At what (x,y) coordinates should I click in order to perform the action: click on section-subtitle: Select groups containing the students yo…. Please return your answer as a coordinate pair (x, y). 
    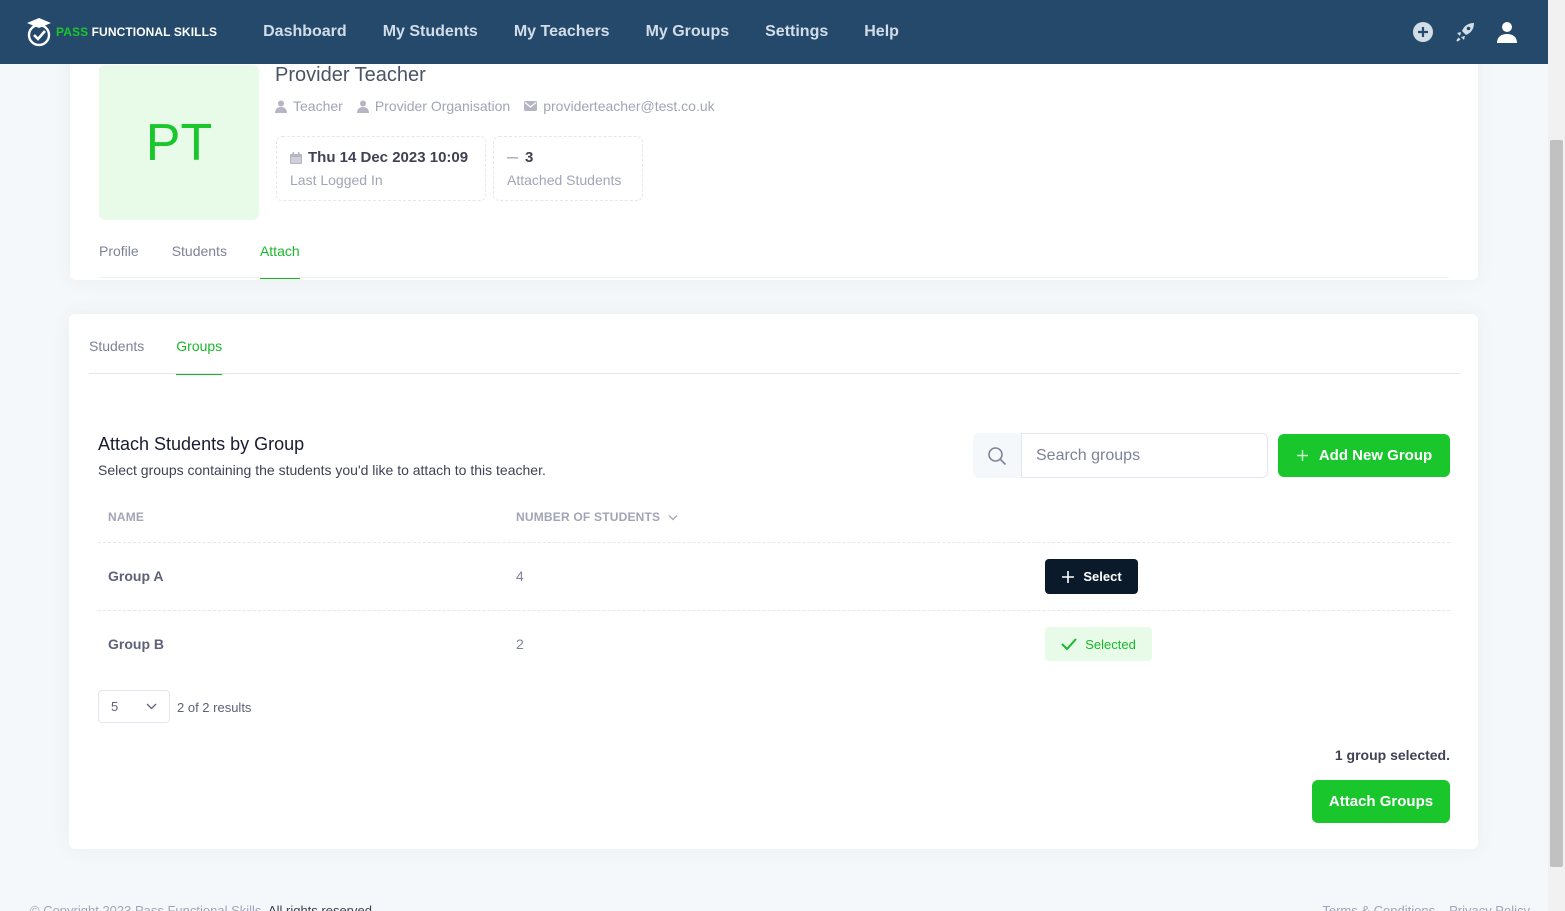
    Looking at the image, I should click on (322, 470).